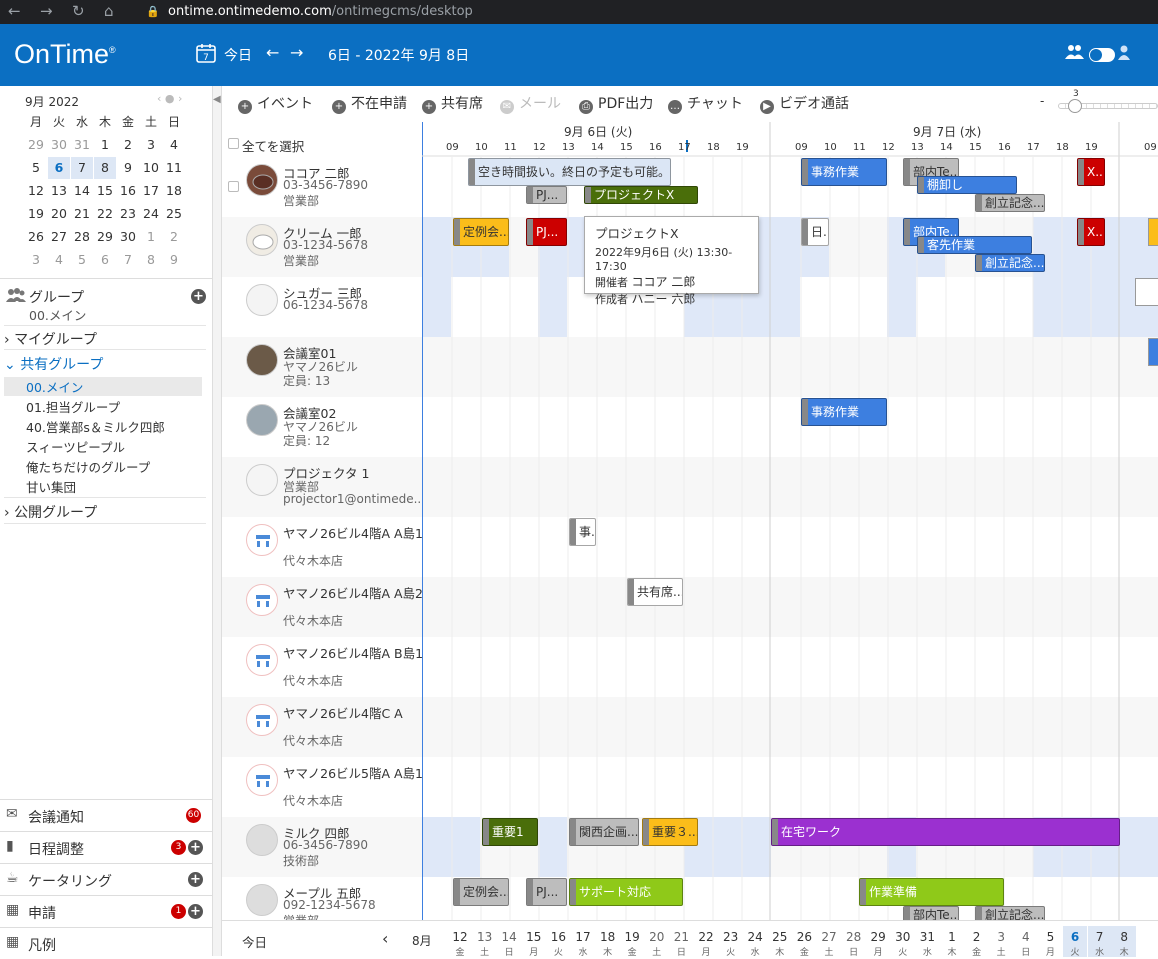 This screenshot has width=1158, height=959. Describe the element at coordinates (75, 446) in the screenshot. I see `group-item: スィーツピープル` at that location.